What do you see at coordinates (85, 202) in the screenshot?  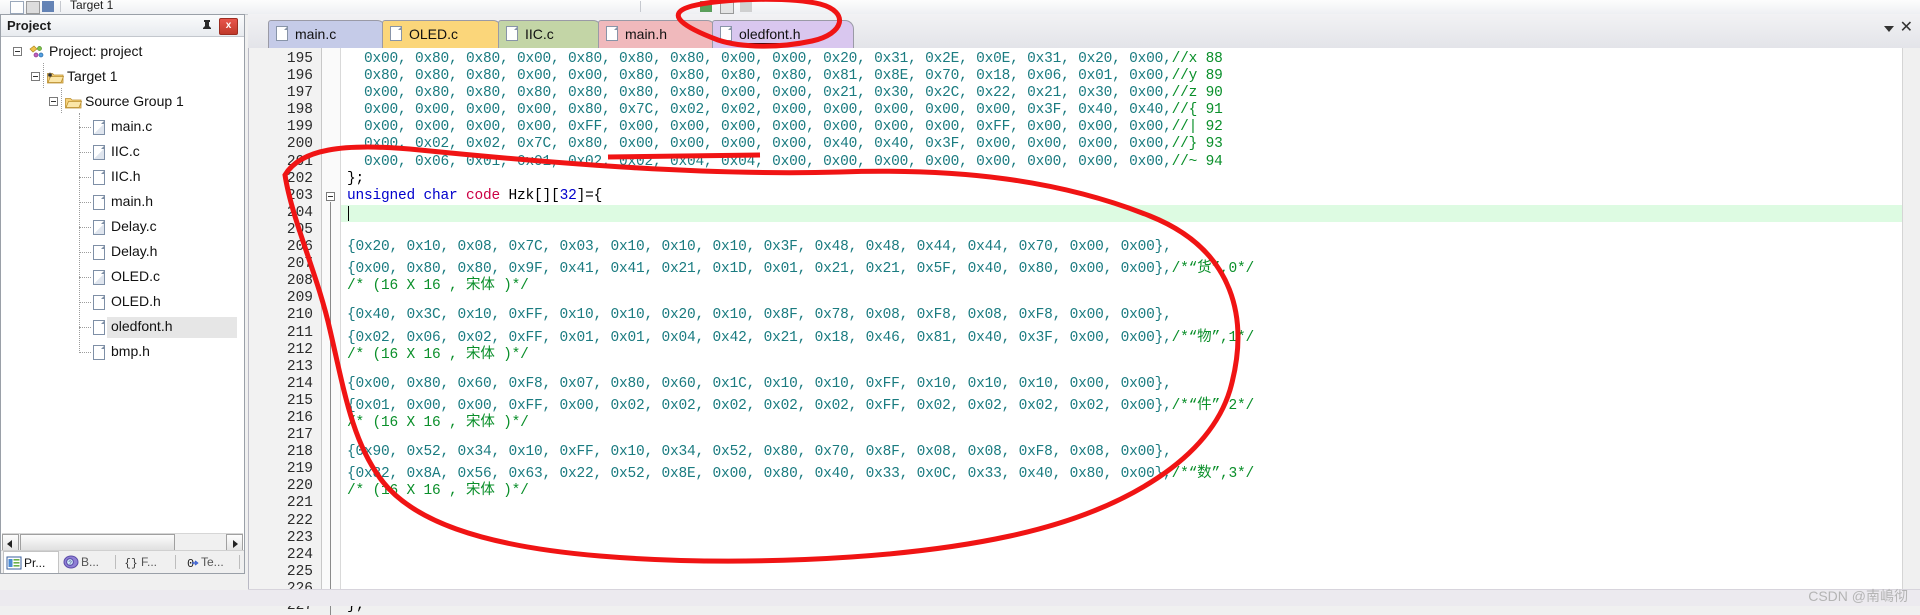 I see `tree-guide` at bounding box center [85, 202].